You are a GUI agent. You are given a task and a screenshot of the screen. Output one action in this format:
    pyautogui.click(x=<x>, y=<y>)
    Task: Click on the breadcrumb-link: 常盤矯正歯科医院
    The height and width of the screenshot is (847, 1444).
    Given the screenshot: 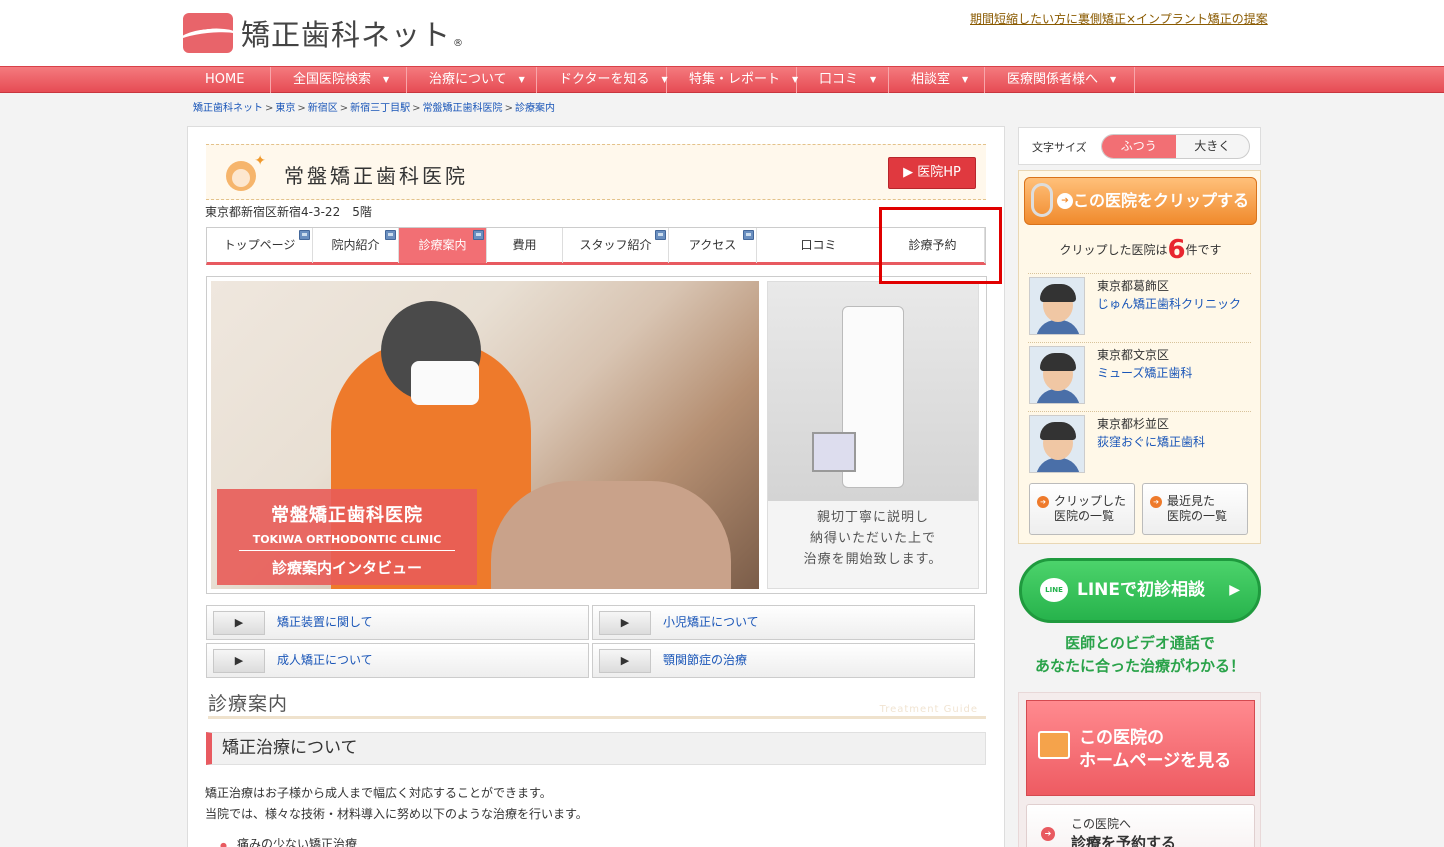 What is the action you would take?
    pyautogui.click(x=463, y=108)
    